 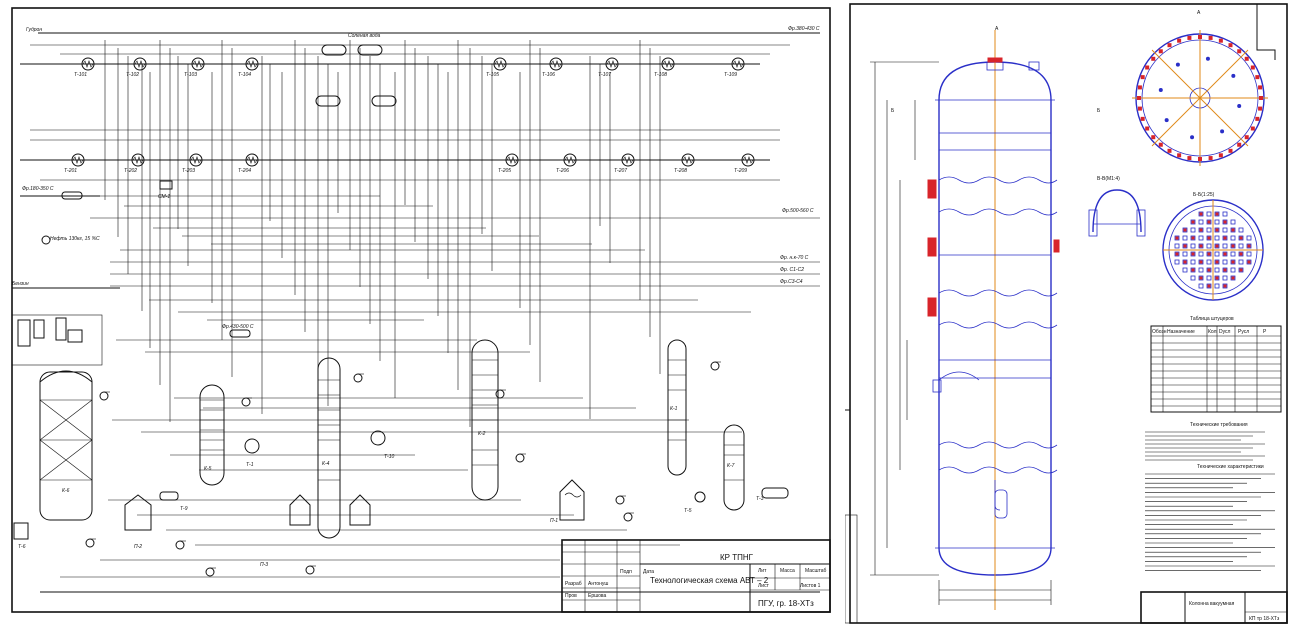 I want to click on label-benzin: Бензин, so click(x=20, y=284).